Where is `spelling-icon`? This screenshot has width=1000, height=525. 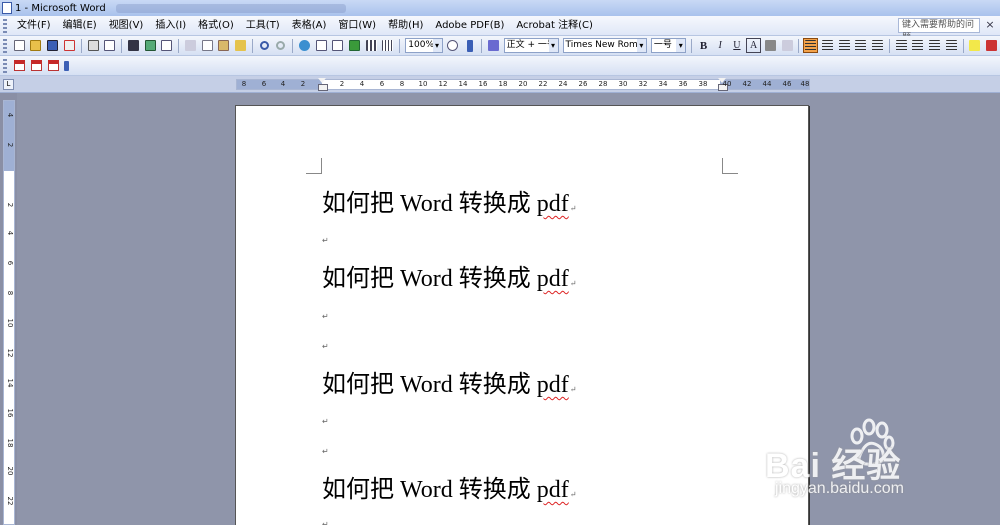 spelling-icon is located at coordinates (150, 45).